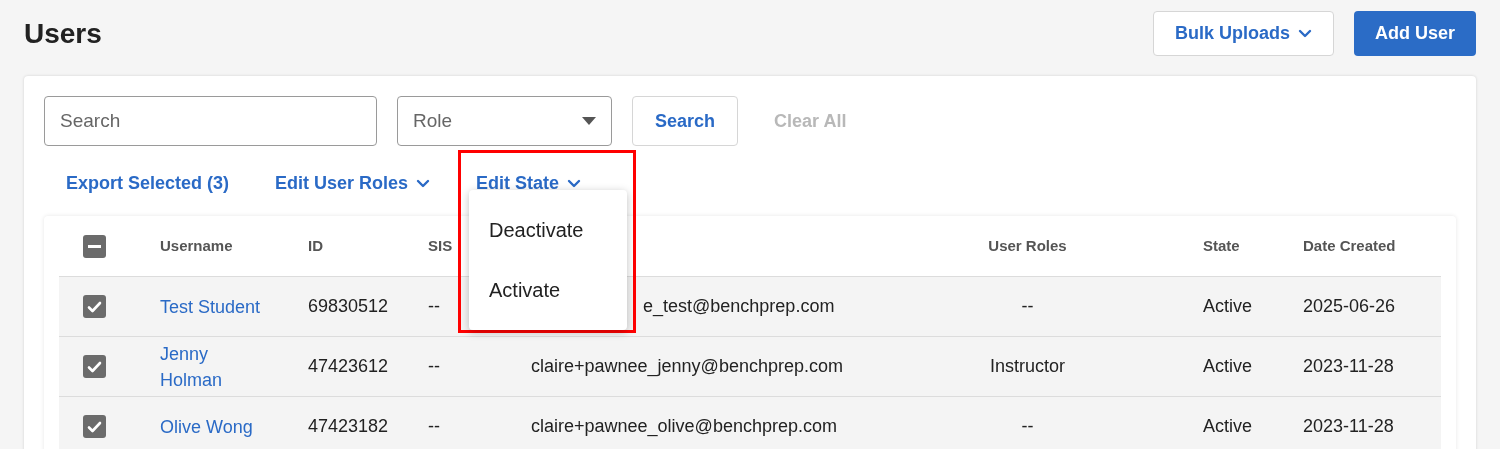  What do you see at coordinates (349, 426) in the screenshot?
I see `table-cell-text: 47423182` at bounding box center [349, 426].